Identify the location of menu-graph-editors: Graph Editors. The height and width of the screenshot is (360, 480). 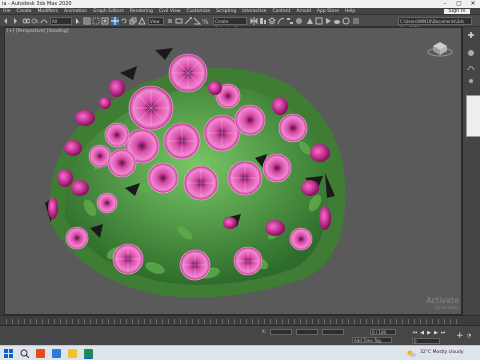
(108, 11).